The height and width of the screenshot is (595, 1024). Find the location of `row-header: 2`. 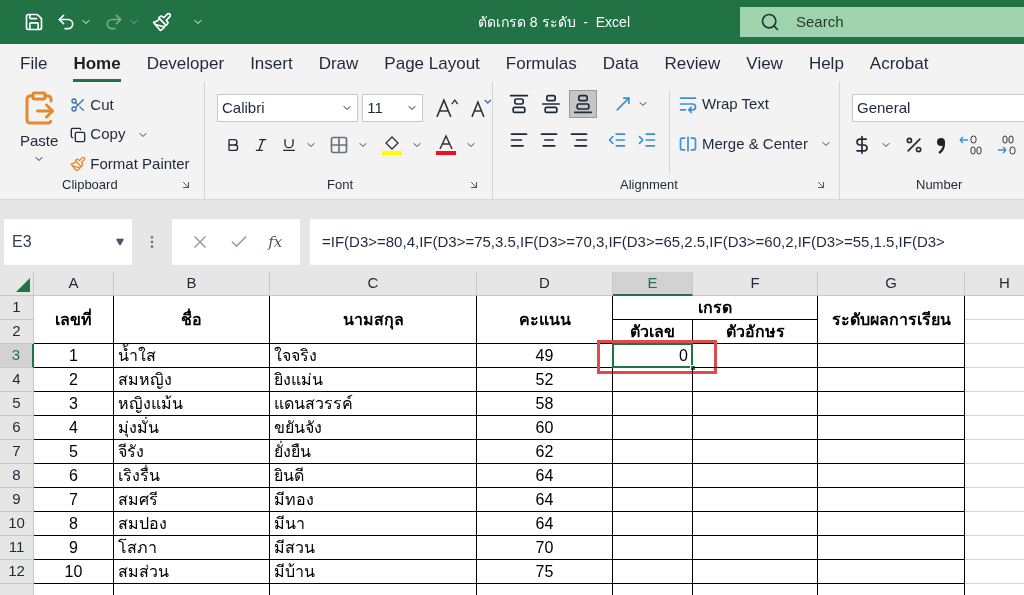

row-header: 2 is located at coordinates (17, 332).